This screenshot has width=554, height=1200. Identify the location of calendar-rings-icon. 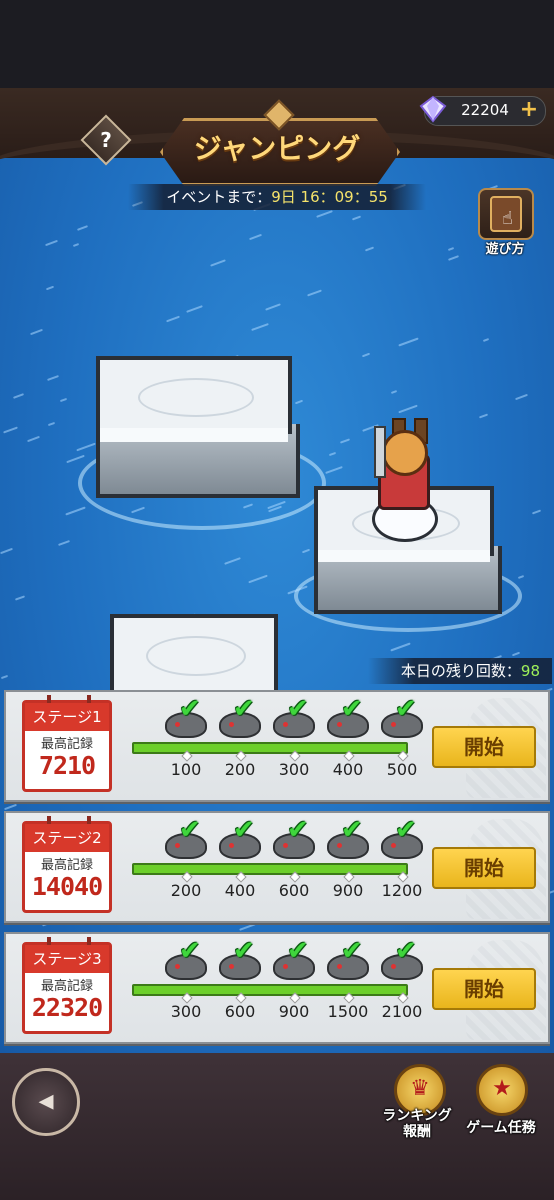
(69, 699).